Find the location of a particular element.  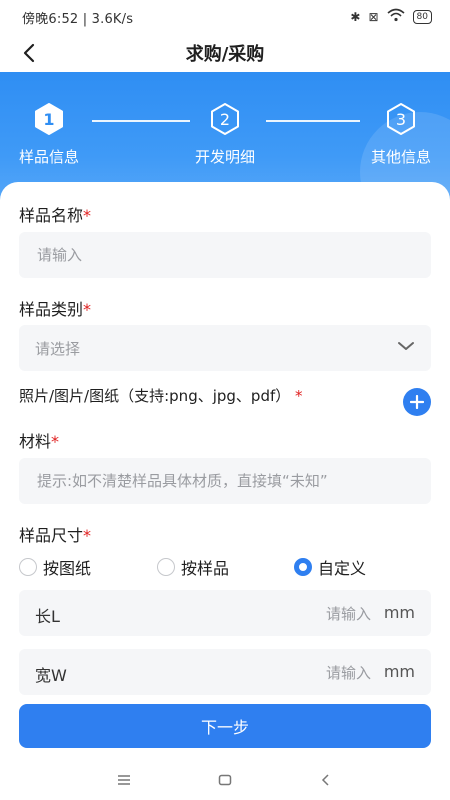

page-title: 求购/采购 is located at coordinates (225, 54).